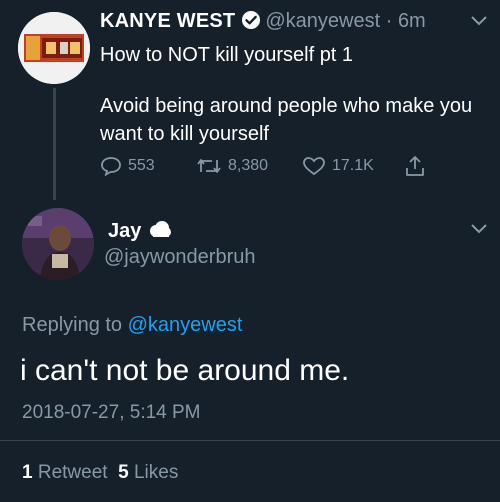 The width and height of the screenshot is (500, 502). I want to click on engagement-stats: 1 Retweet 5 Likes, so click(100, 473).